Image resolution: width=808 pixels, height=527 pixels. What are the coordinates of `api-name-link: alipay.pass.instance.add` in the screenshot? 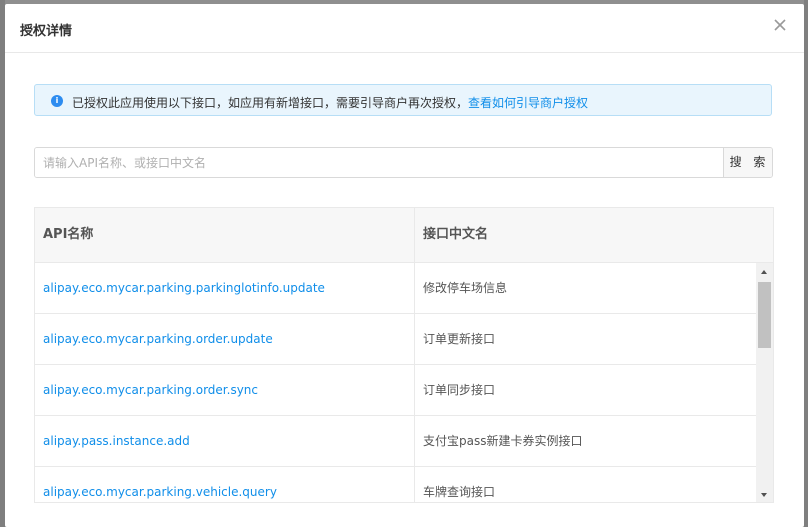 It's located at (116, 441).